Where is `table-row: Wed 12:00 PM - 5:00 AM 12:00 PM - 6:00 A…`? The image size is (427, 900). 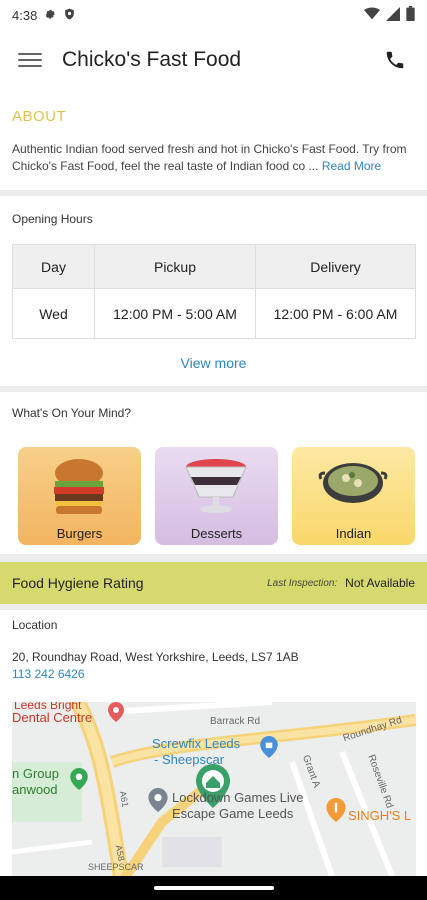
table-row: Wed 12:00 PM - 5:00 AM 12:00 PM - 6:00 A… is located at coordinates (214, 313).